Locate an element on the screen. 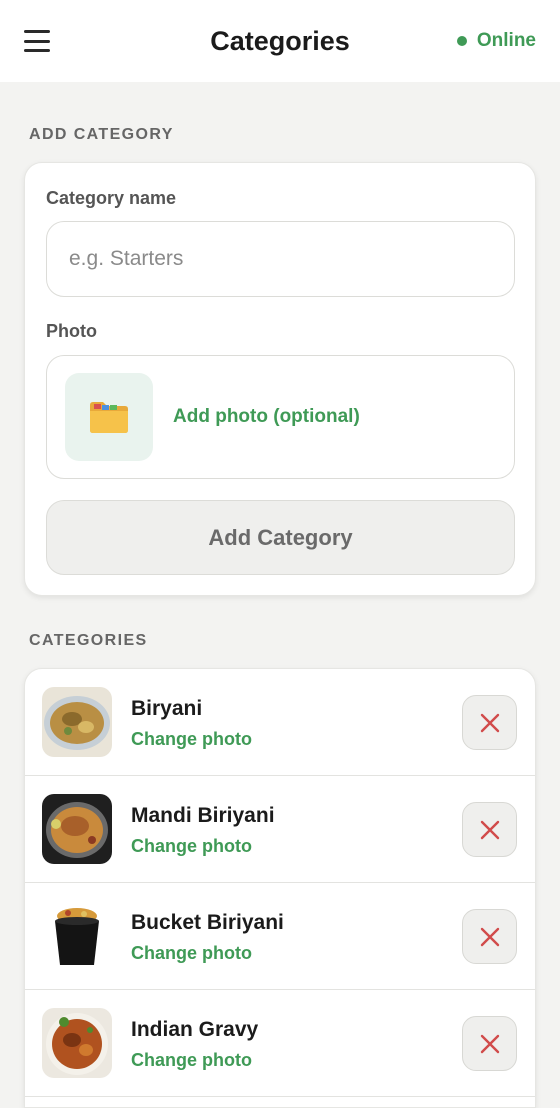 The image size is (560, 1108). category-name: Bucket Biriyani is located at coordinates (207, 922).